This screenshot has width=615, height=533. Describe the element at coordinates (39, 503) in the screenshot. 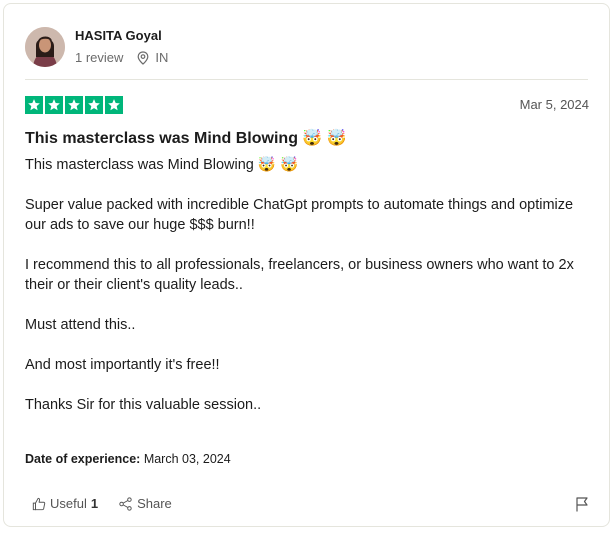

I see `thumbs-up-icon` at that location.